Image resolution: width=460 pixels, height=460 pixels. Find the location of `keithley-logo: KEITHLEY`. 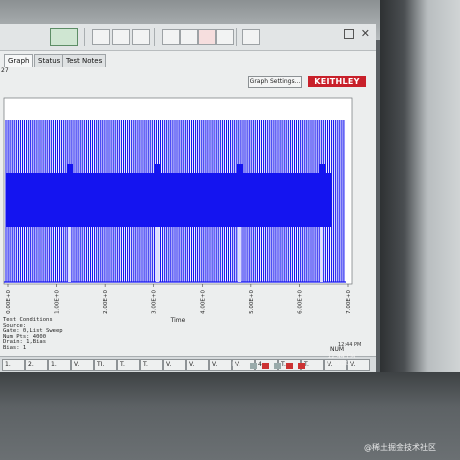

keithley-logo: KEITHLEY is located at coordinates (337, 81).